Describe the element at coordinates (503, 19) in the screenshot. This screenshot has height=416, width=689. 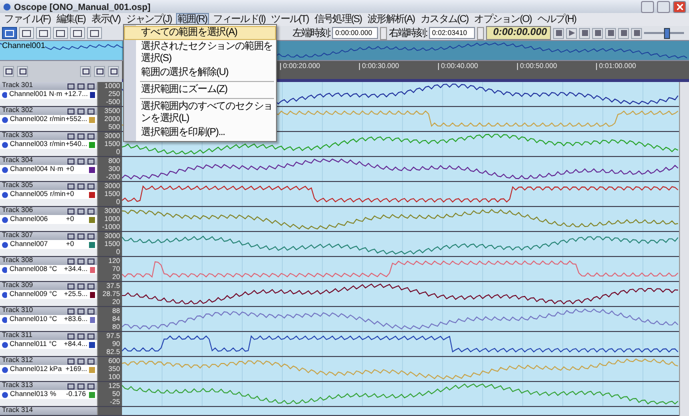
I see `menu-item: オプション(O)` at that location.